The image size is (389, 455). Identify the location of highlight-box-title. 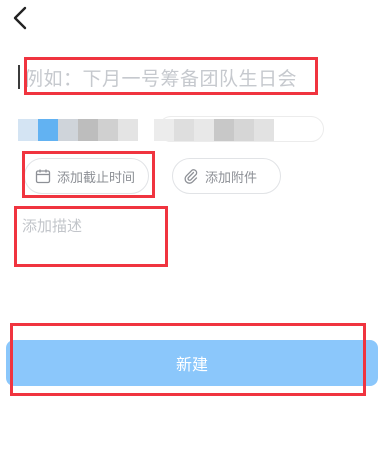
(171, 76).